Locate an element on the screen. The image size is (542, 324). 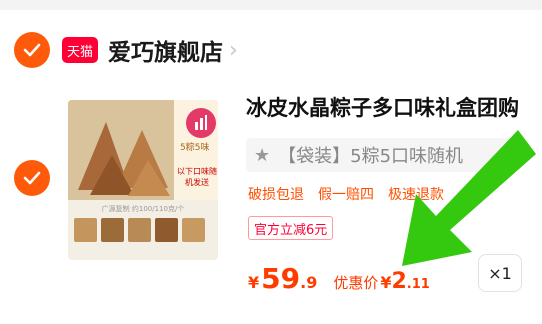
tmall-badge-label: 天猫 is located at coordinates (79, 52).